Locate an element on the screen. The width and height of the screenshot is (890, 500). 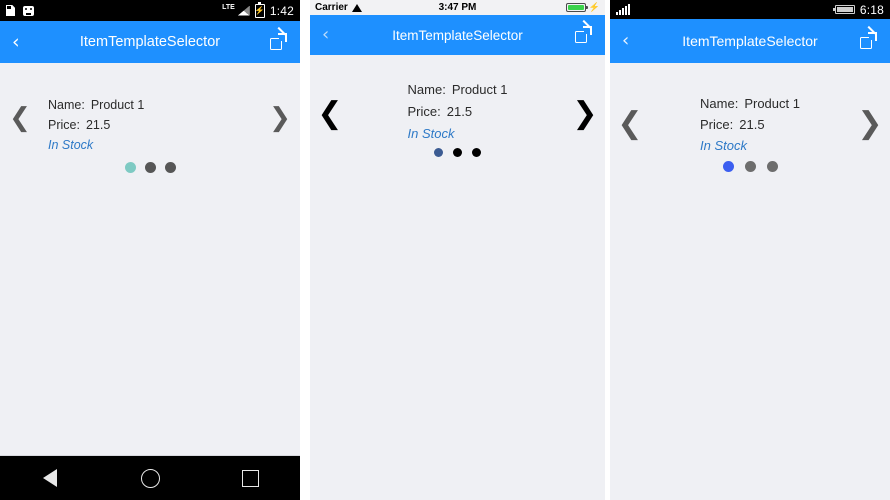
app-navbar-android: ‹ ItemTemplateSelector is located at coordinates (150, 42).